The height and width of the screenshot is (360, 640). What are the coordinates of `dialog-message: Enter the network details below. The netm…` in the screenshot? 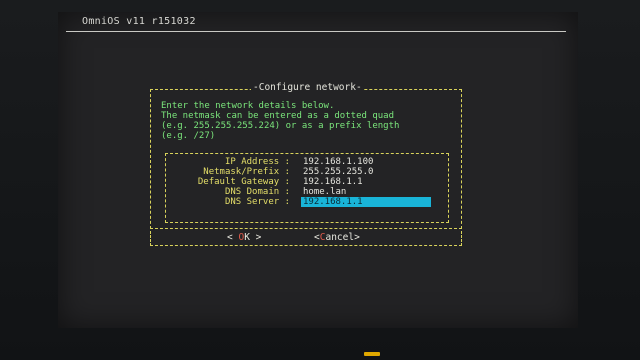 It's located at (280, 121).